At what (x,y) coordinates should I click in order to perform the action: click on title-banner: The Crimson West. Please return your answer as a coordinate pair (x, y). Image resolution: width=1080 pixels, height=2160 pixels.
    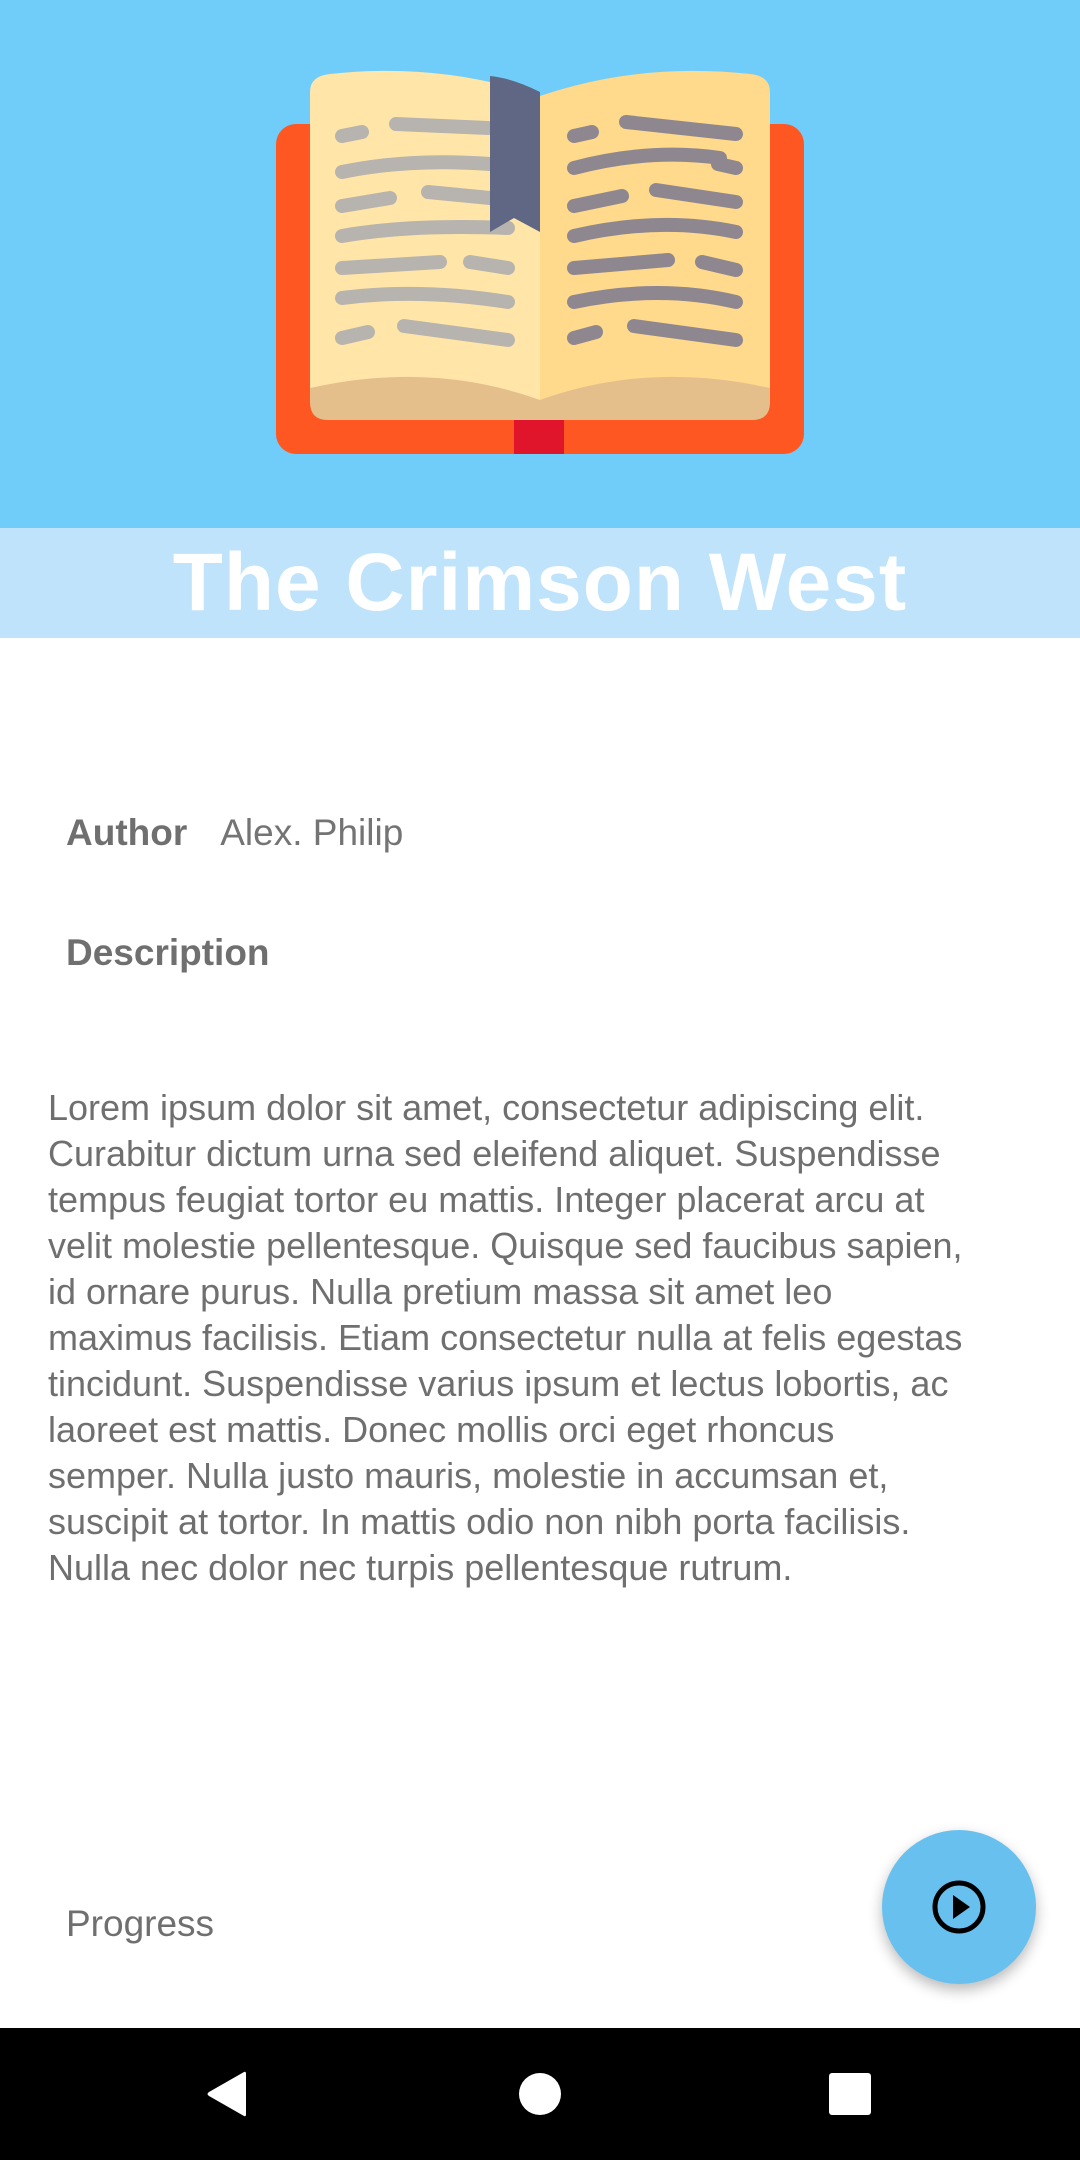
    Looking at the image, I should click on (540, 583).